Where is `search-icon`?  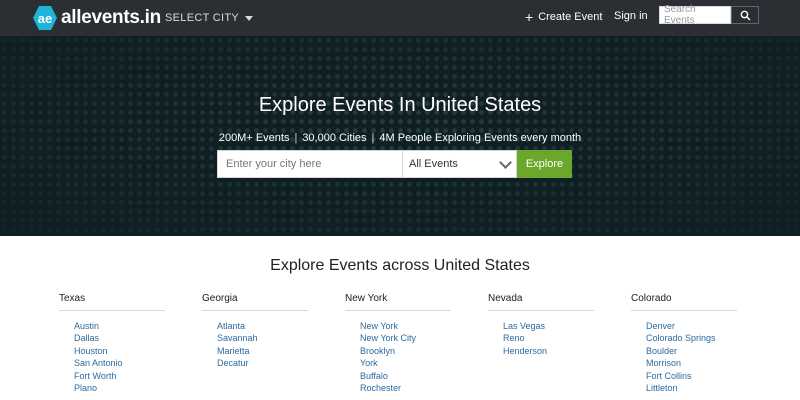 search-icon is located at coordinates (745, 15).